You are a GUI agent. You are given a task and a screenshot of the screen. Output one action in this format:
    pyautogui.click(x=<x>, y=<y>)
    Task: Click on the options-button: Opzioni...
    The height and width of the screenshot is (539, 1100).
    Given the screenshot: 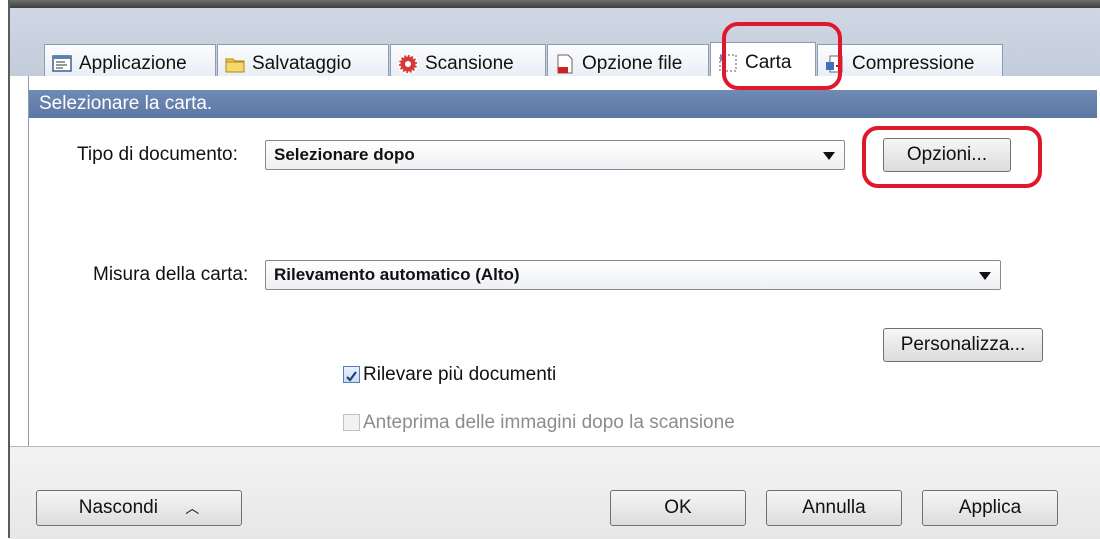 What is the action you would take?
    pyautogui.click(x=947, y=155)
    